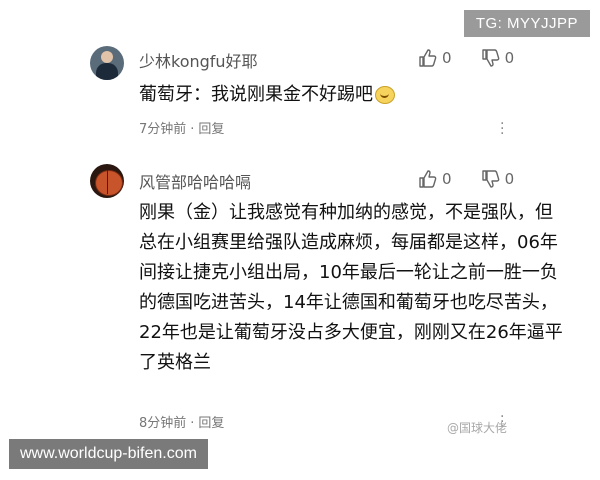  I want to click on comment-meta: 8分钟前 · 回复, so click(182, 423).